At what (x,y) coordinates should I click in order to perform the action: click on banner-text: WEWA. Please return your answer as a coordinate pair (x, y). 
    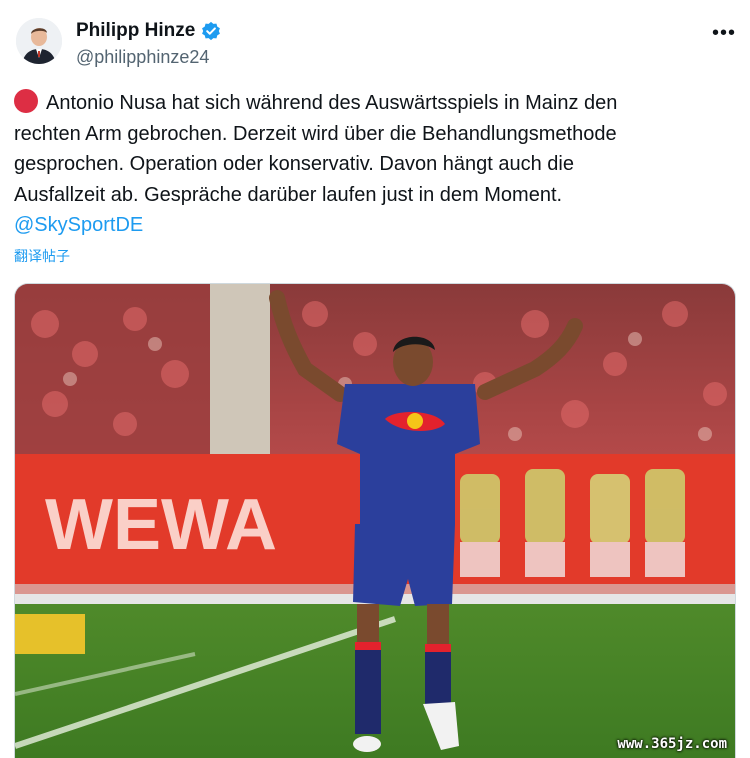
    Looking at the image, I should click on (161, 525).